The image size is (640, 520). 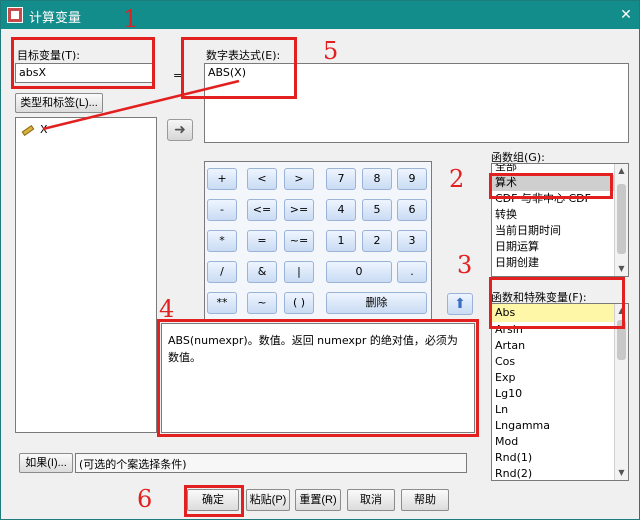 I want to click on scroll-thumb, so click(x=621, y=219).